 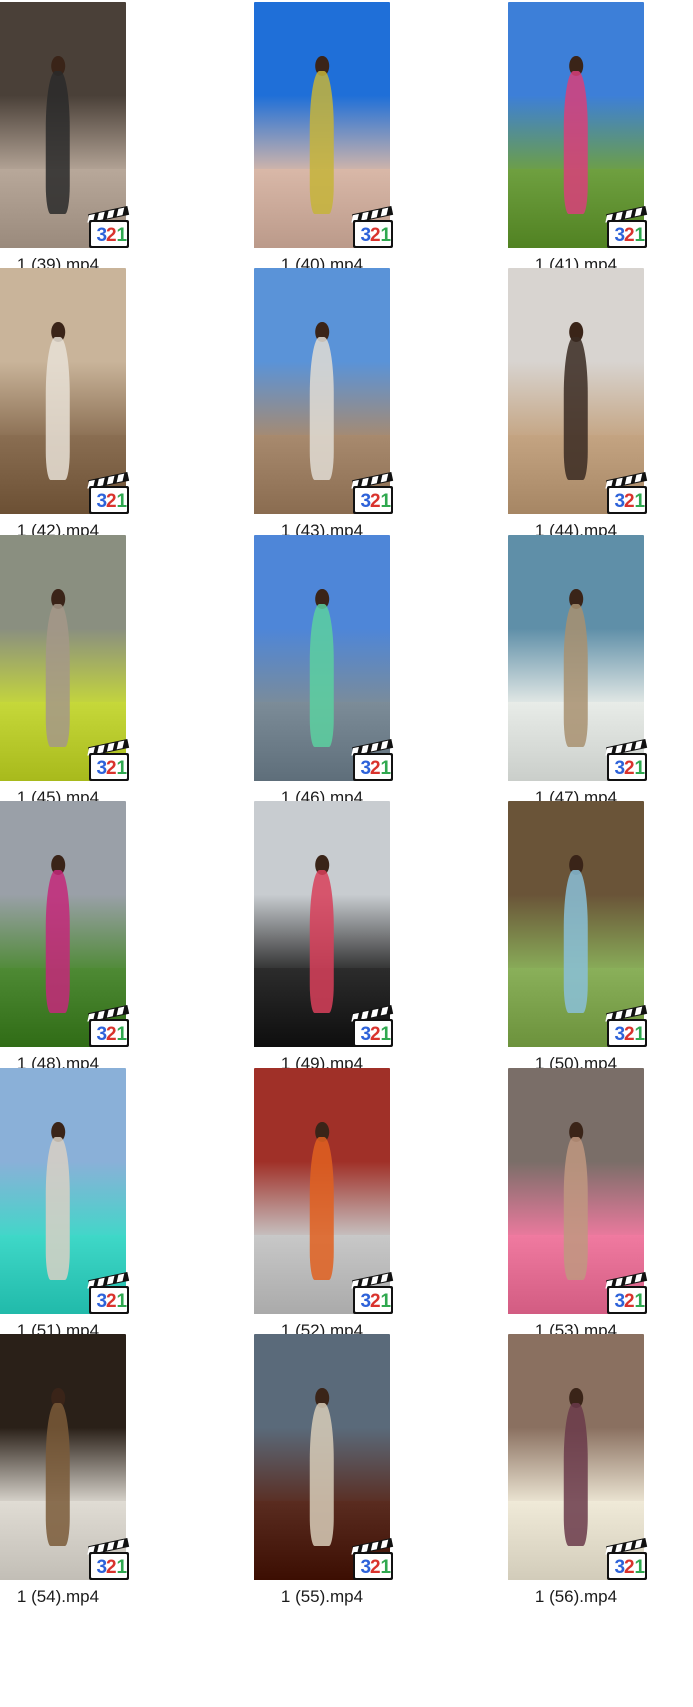 I want to click on file-item: 3211 (39).mp4, so click(x=100, y=140).